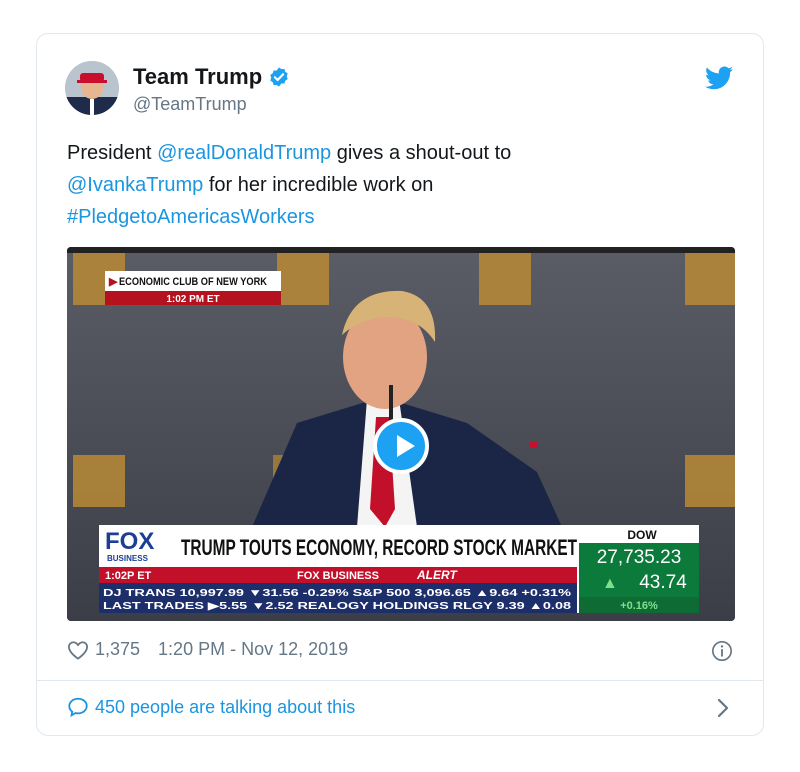 The width and height of the screenshot is (800, 772). I want to click on verified-icon, so click(279, 77).